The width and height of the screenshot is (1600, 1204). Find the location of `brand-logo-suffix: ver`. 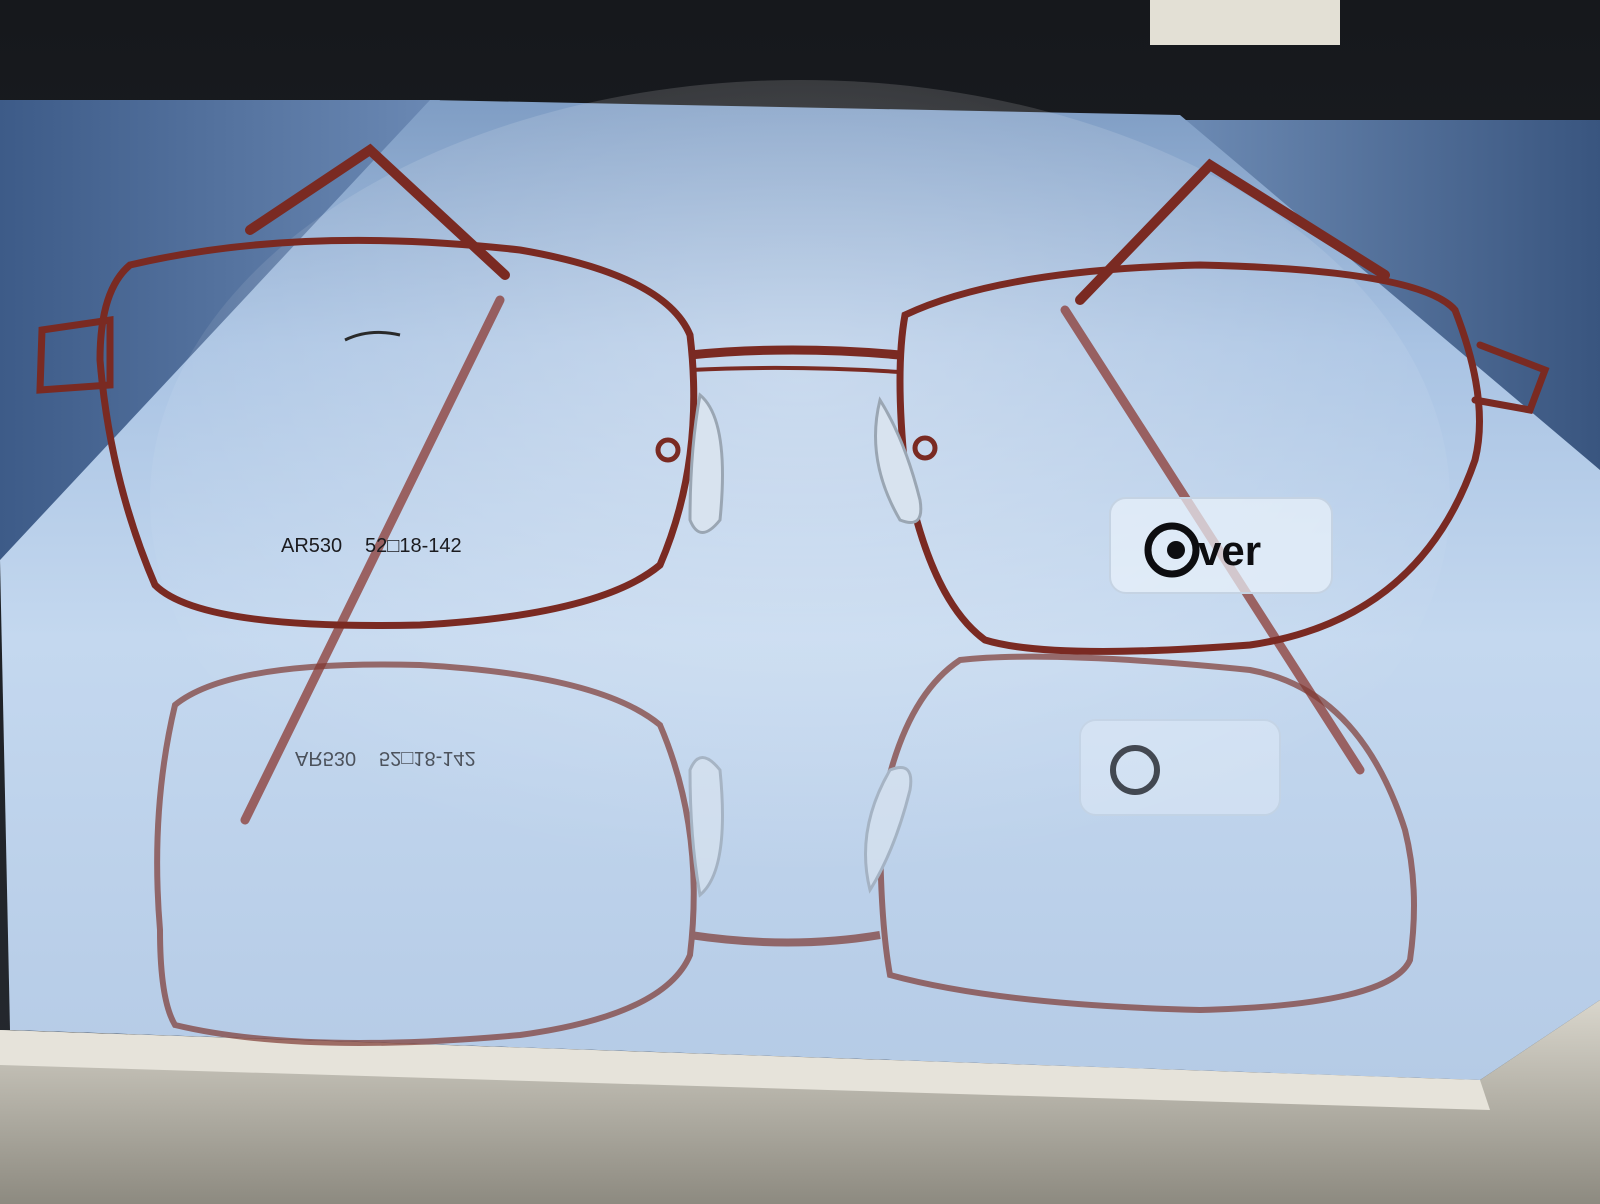

brand-logo-suffix: ver is located at coordinates (1229, 550).